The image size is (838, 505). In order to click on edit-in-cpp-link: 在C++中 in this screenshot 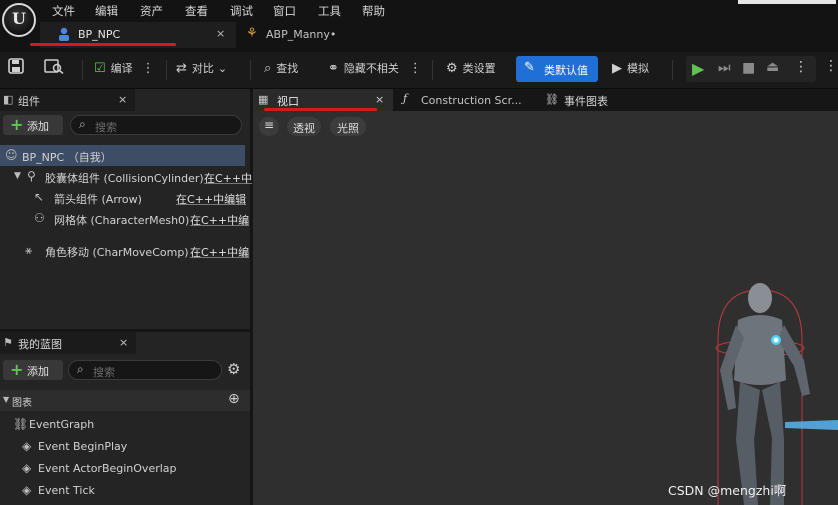, I will do `click(228, 178)`.